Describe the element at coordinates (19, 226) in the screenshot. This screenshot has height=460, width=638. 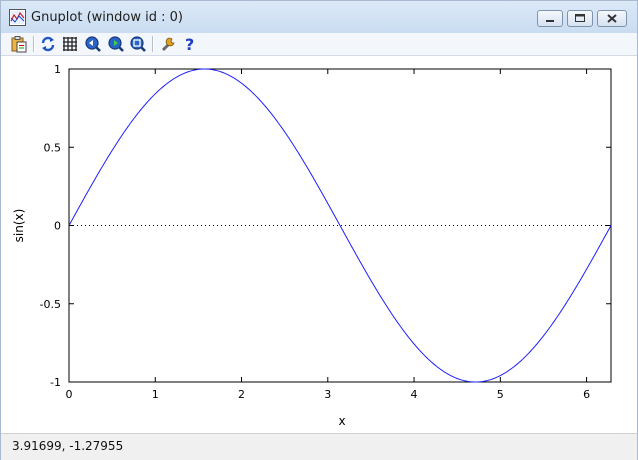
I see `y-axis-label: sin(x)` at that location.